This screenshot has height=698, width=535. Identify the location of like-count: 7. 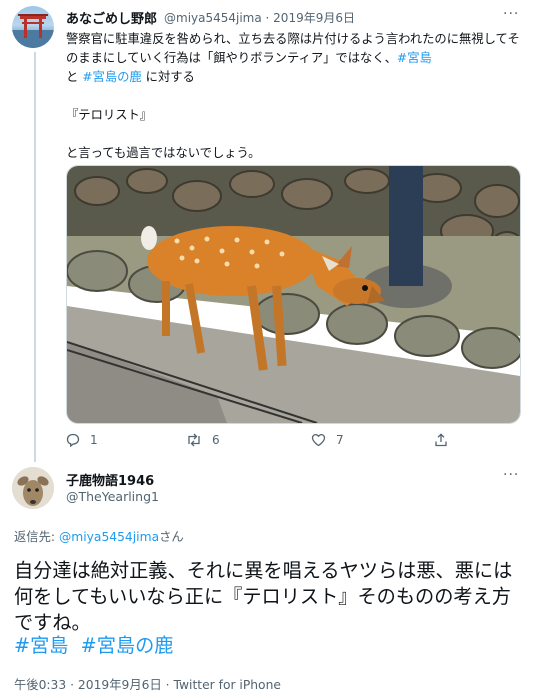
(340, 440).